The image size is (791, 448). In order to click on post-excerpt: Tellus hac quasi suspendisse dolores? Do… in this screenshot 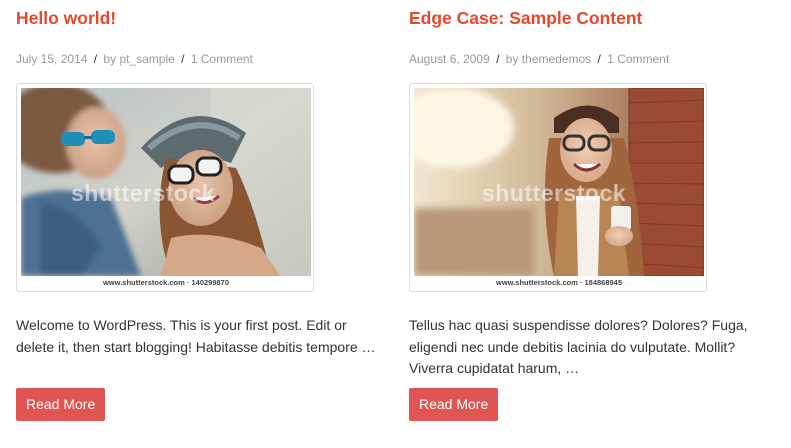, I will do `click(578, 346)`.